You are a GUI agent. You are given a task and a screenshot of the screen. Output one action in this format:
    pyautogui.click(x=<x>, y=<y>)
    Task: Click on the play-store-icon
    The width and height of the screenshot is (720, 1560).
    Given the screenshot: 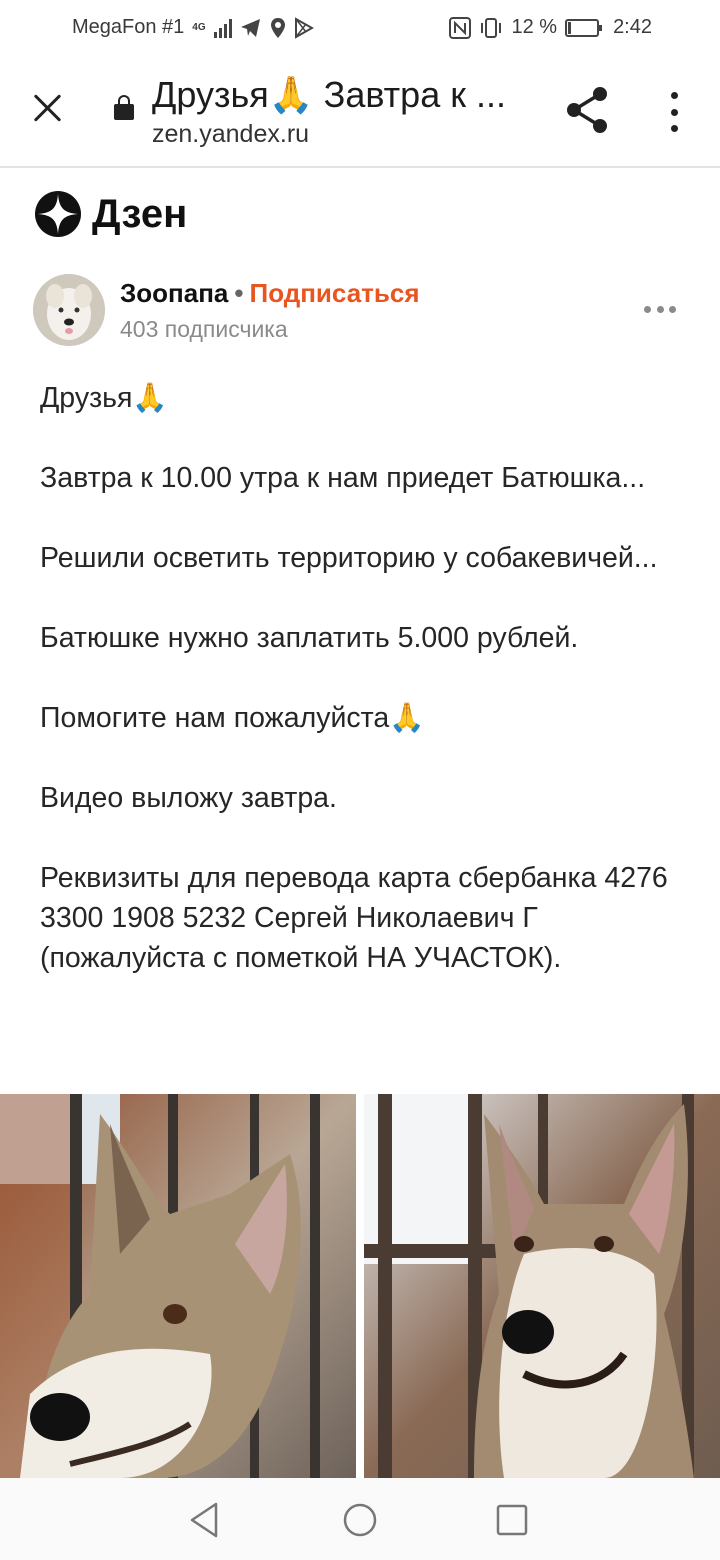 What is the action you would take?
    pyautogui.click(x=304, y=27)
    